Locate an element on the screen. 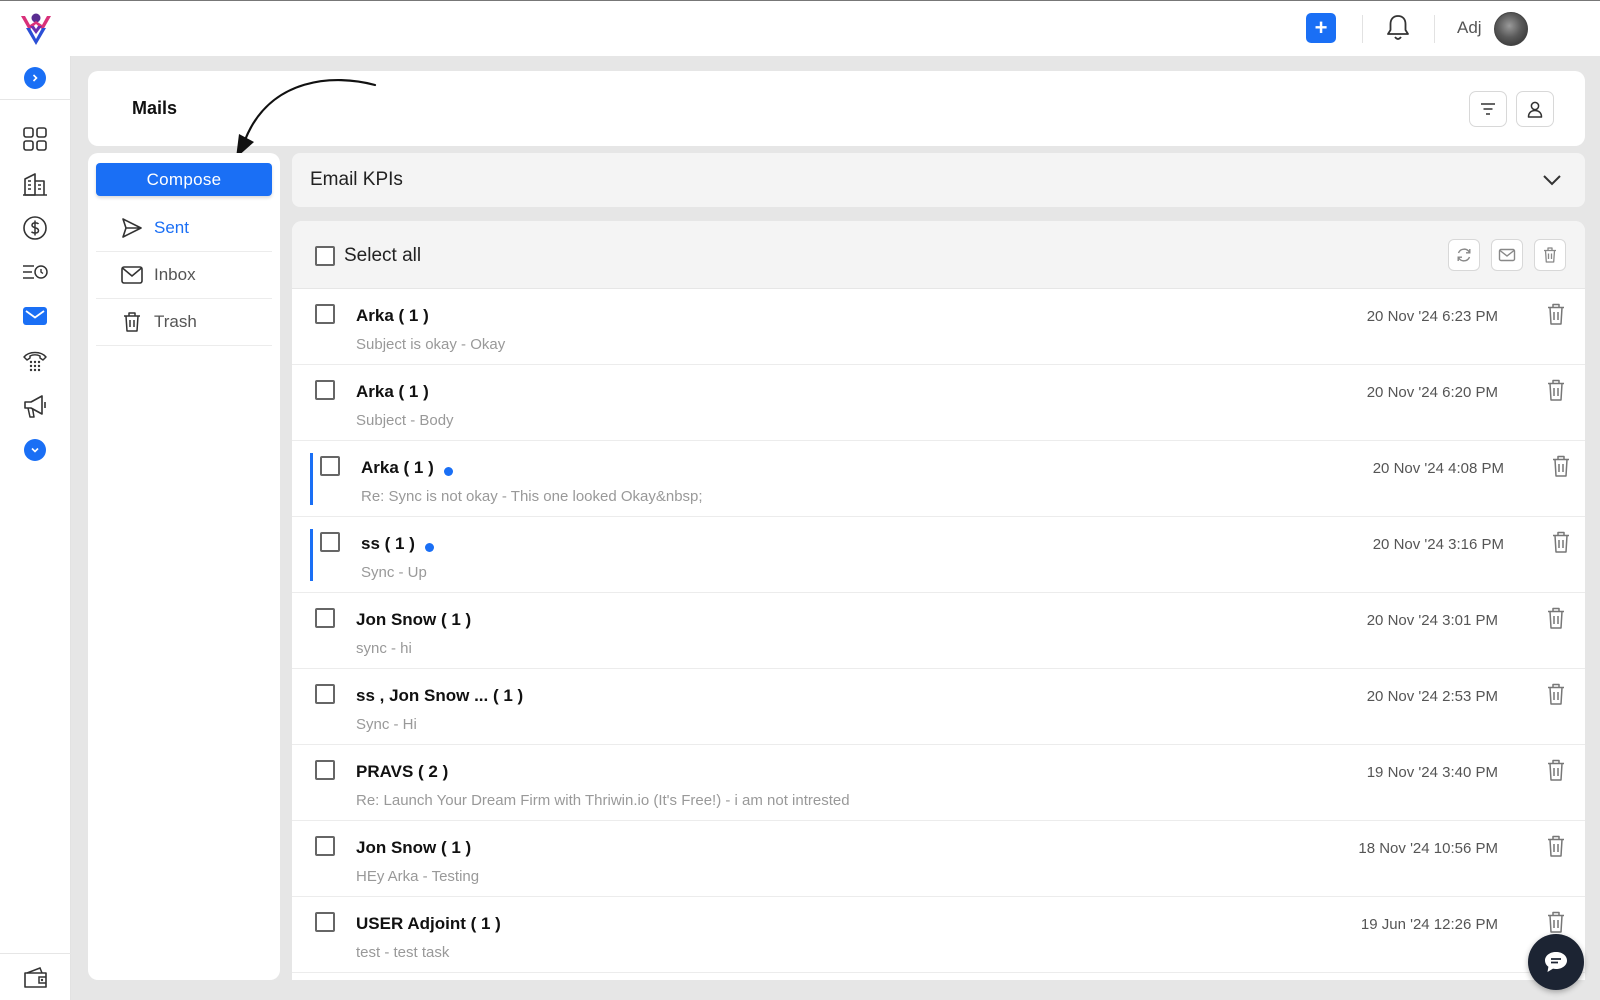  mail-snippet: test - test task is located at coordinates (403, 952).